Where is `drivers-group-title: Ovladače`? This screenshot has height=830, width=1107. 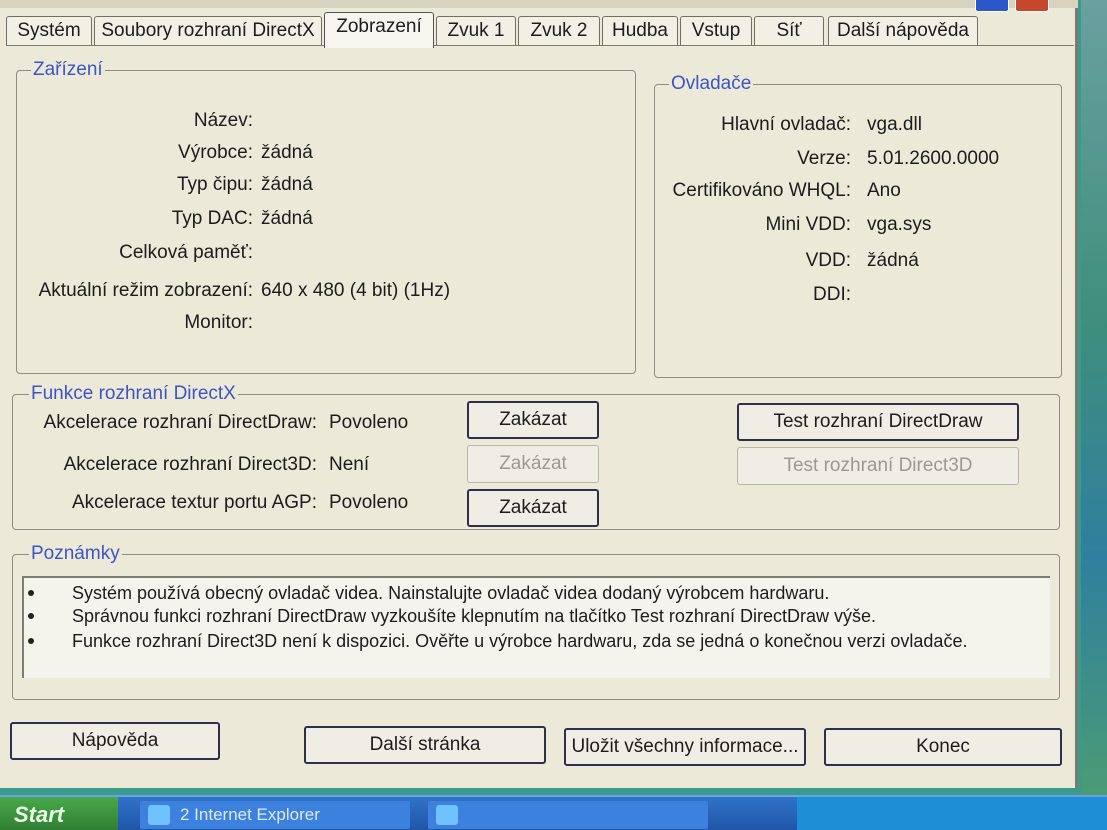 drivers-group-title: Ovladače is located at coordinates (711, 84).